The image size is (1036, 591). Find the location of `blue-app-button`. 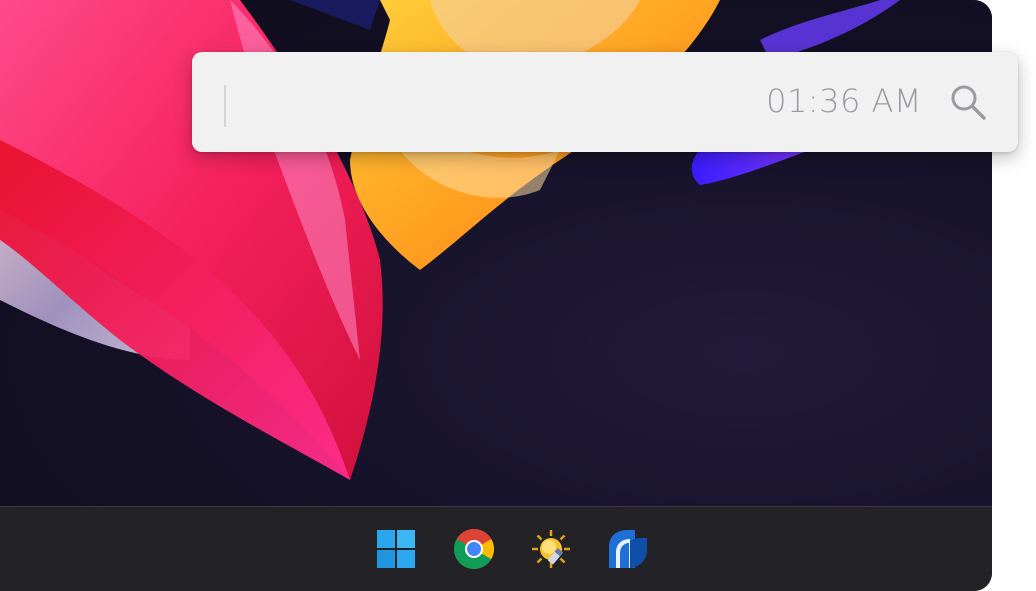

blue-app-button is located at coordinates (628, 549).